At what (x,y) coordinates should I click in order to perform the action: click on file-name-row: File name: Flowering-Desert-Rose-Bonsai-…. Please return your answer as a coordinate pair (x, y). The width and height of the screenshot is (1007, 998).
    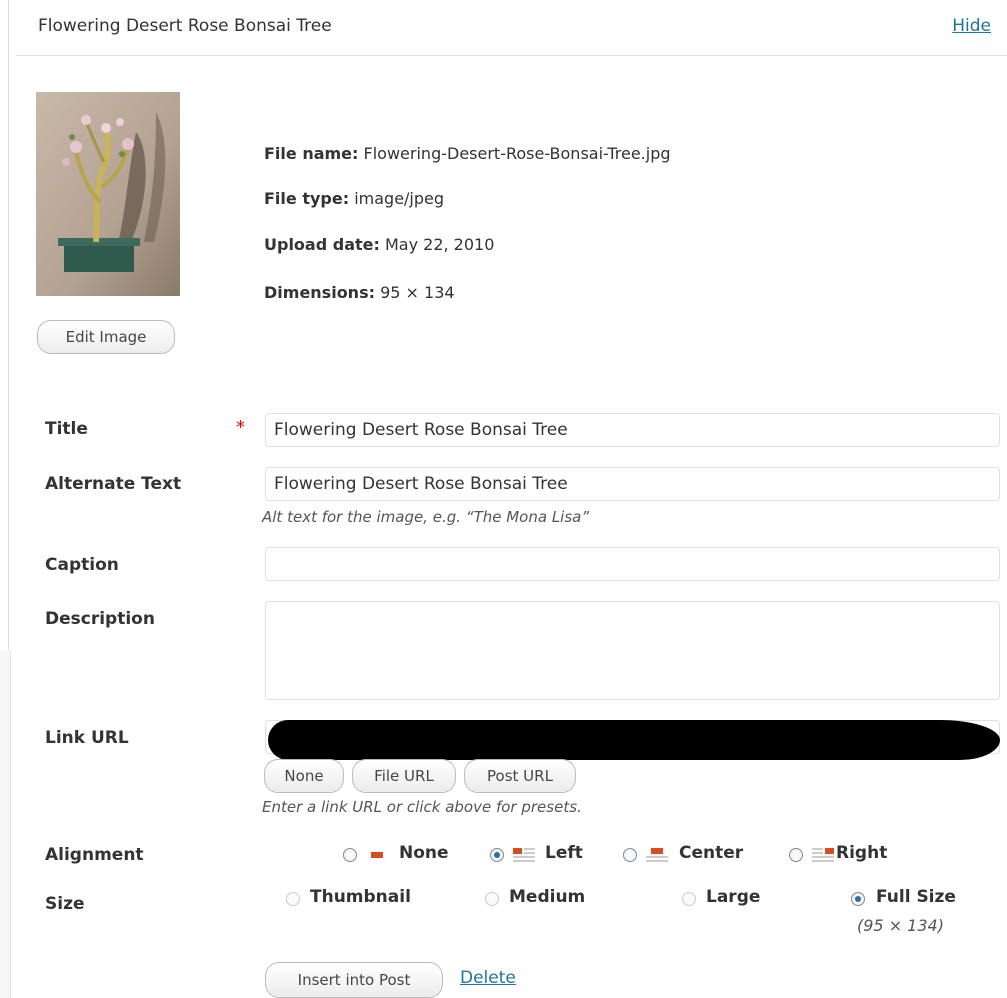
    Looking at the image, I should click on (467, 153).